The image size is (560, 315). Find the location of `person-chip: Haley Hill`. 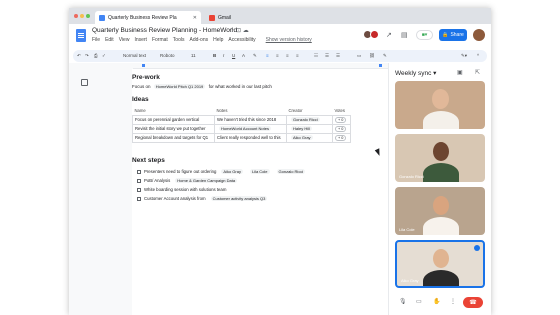

person-chip: Haley Hill is located at coordinates (301, 128).